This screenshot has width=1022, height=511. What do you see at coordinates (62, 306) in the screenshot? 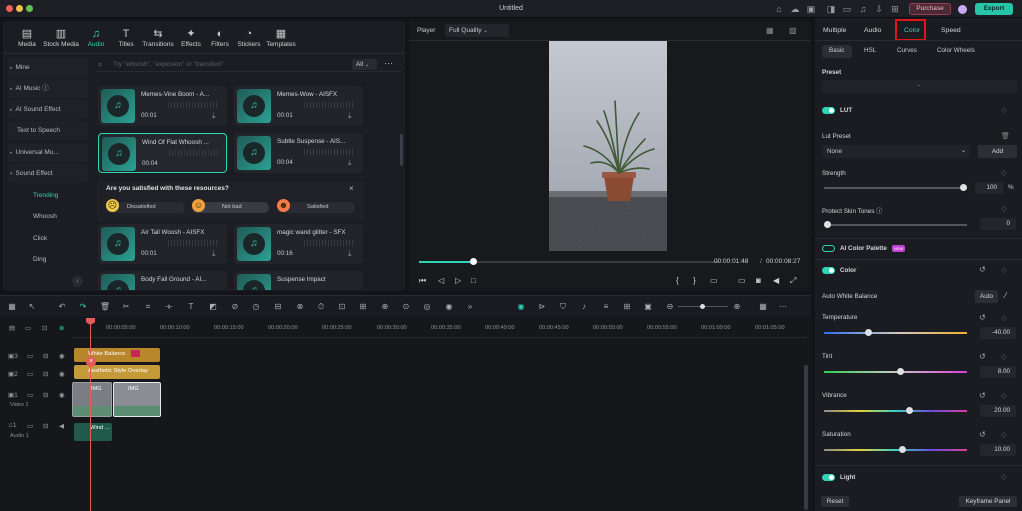
I see `undo-icon: ↶` at bounding box center [62, 306].